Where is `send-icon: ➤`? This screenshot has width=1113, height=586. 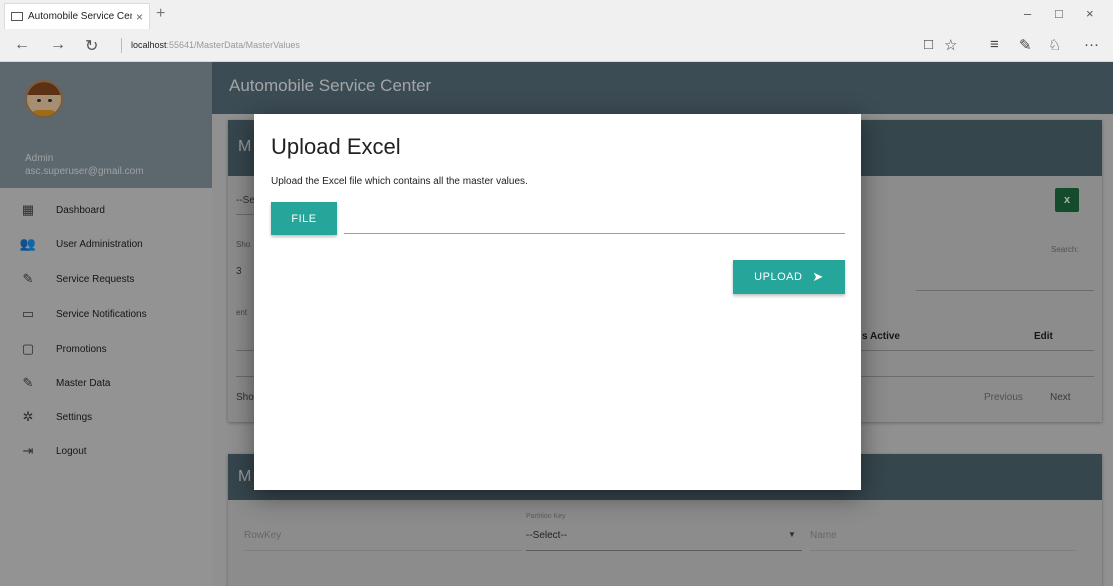 send-icon: ➤ is located at coordinates (818, 276).